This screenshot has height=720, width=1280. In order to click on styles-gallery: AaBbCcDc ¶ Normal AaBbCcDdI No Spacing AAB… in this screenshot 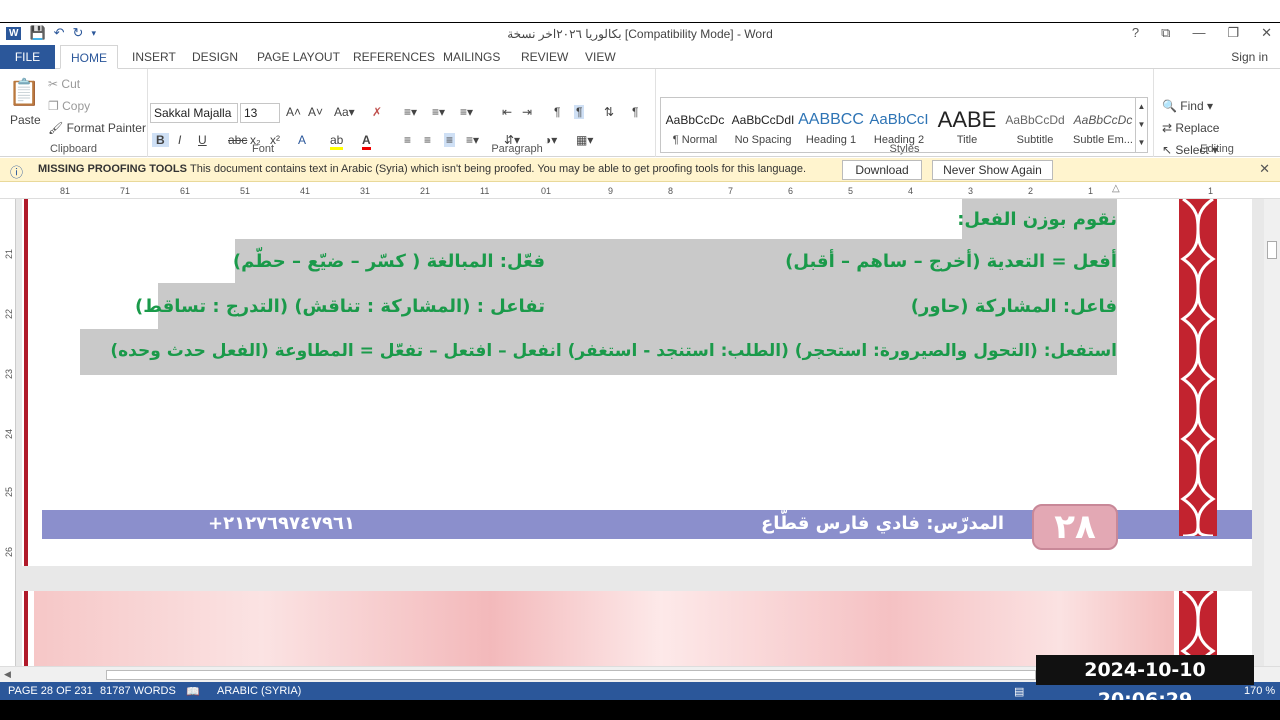, I will do `click(904, 125)`.